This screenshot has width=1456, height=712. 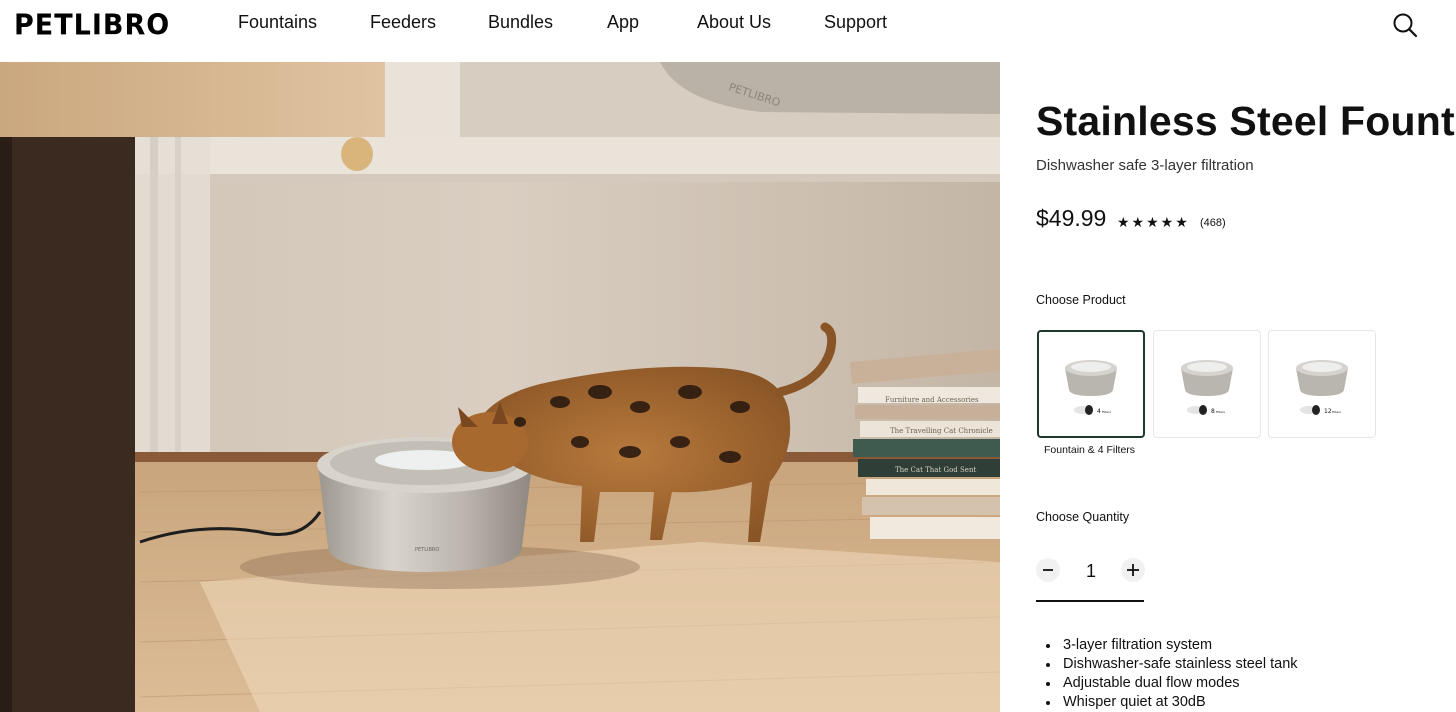 I want to click on fountain-thumbnail: 8 Filters, so click(x=1207, y=387).